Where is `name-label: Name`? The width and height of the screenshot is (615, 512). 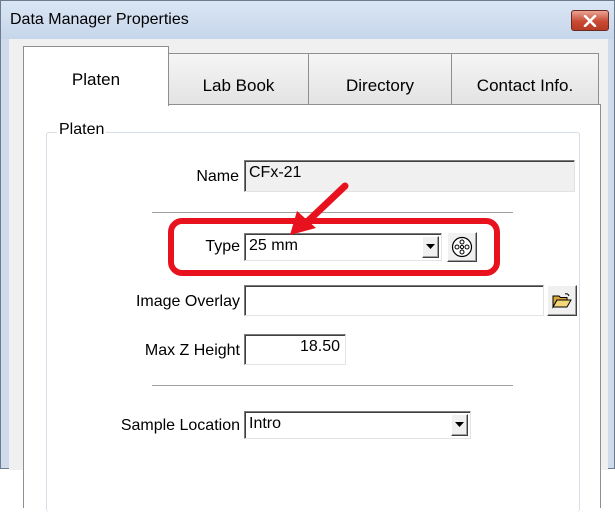
name-label: Name is located at coordinates (217, 176).